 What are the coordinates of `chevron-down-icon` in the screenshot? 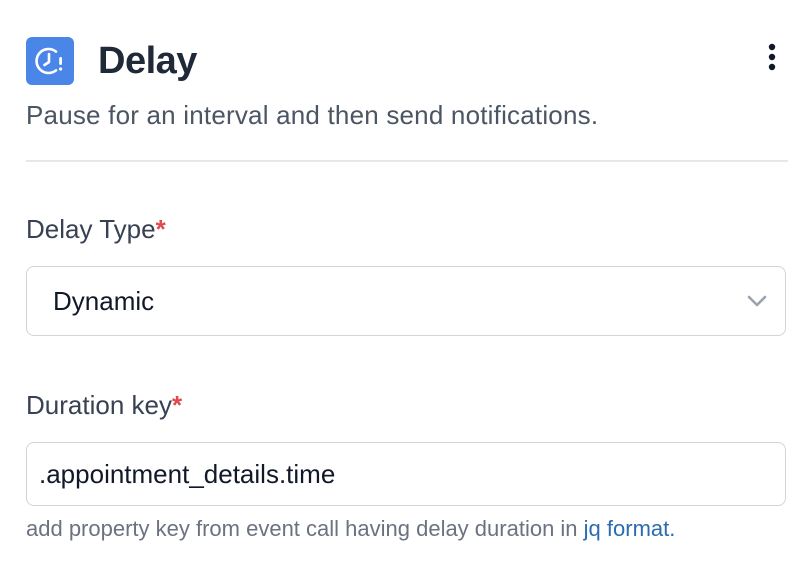 It's located at (757, 301).